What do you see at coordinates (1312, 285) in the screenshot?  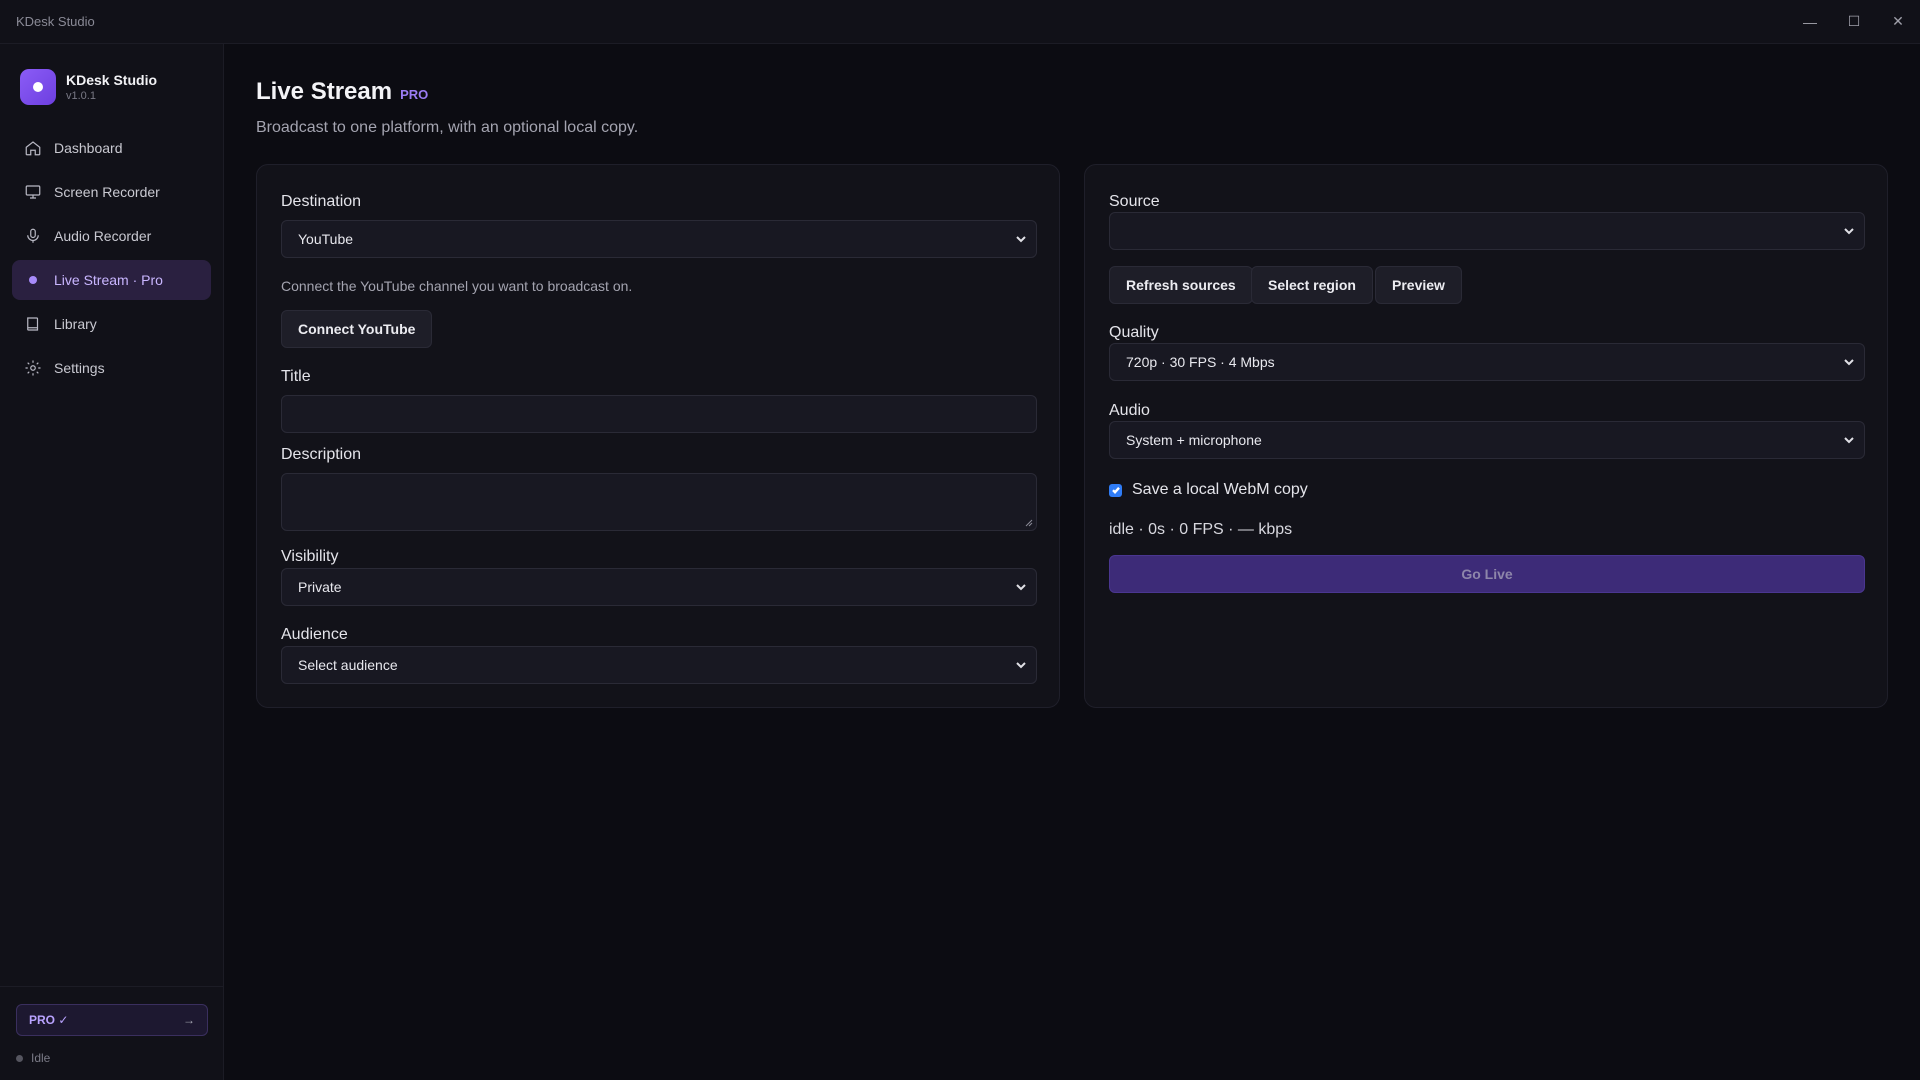 I see `select-region-button: Select region` at bounding box center [1312, 285].